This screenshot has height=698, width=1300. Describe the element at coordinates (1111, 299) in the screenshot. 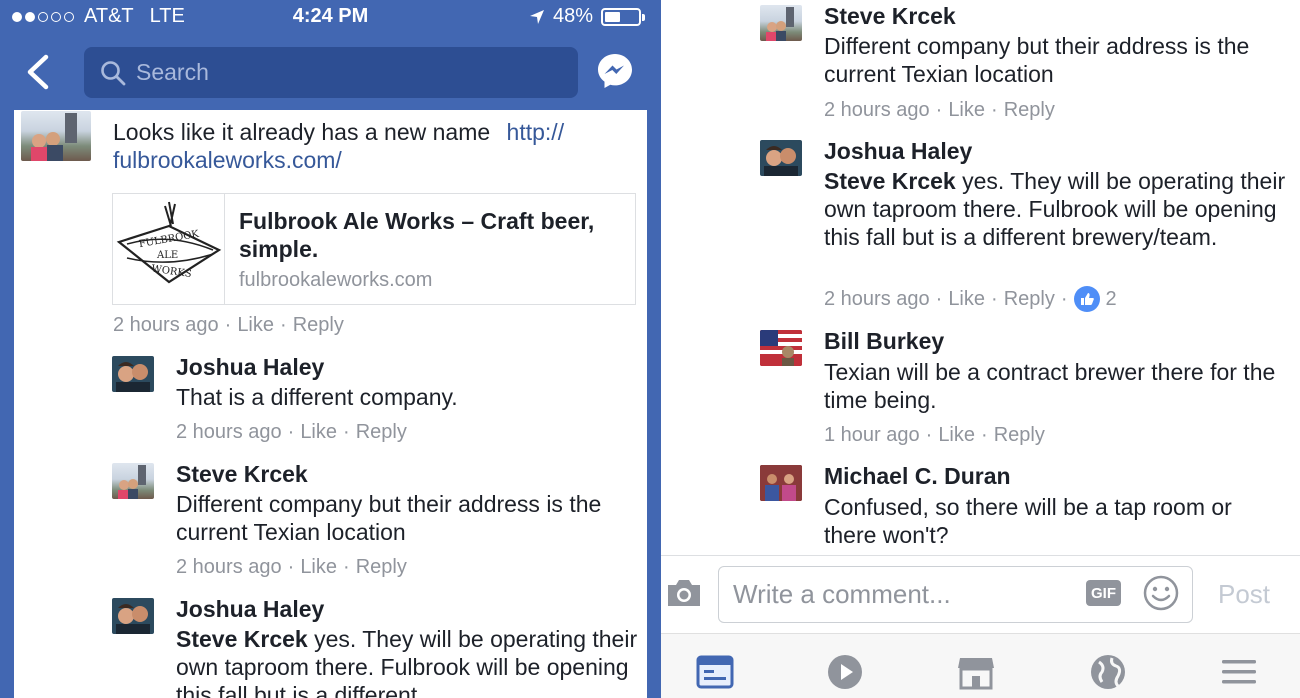

I see `reaction-count: 2` at that location.